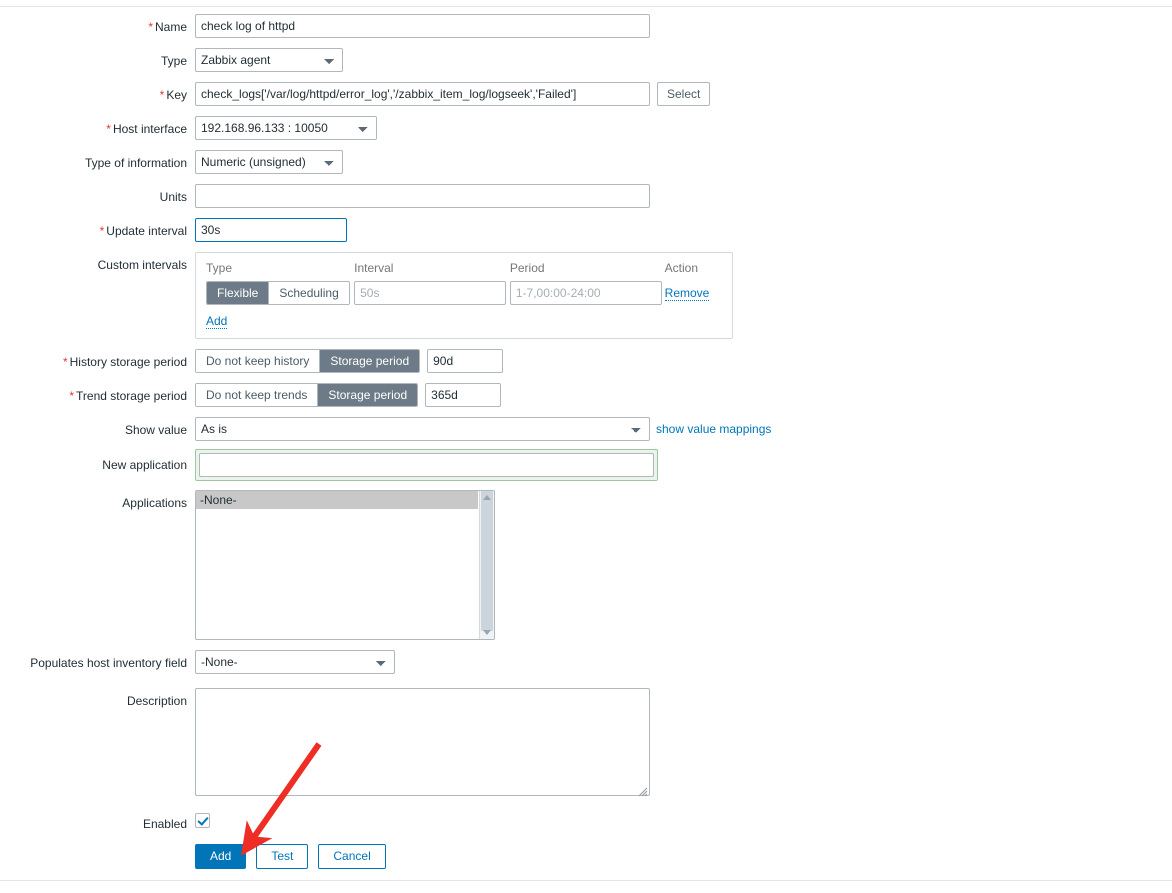  Describe the element at coordinates (464, 271) in the screenshot. I see `custom-intervals-header: Type Interval Period Action` at that location.